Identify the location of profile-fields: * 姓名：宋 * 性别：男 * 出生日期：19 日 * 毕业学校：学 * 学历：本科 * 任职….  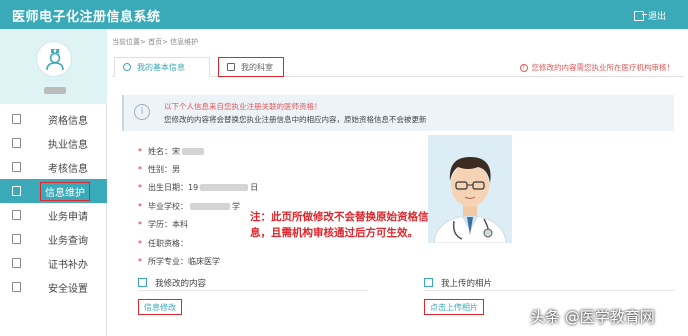
(238, 206).